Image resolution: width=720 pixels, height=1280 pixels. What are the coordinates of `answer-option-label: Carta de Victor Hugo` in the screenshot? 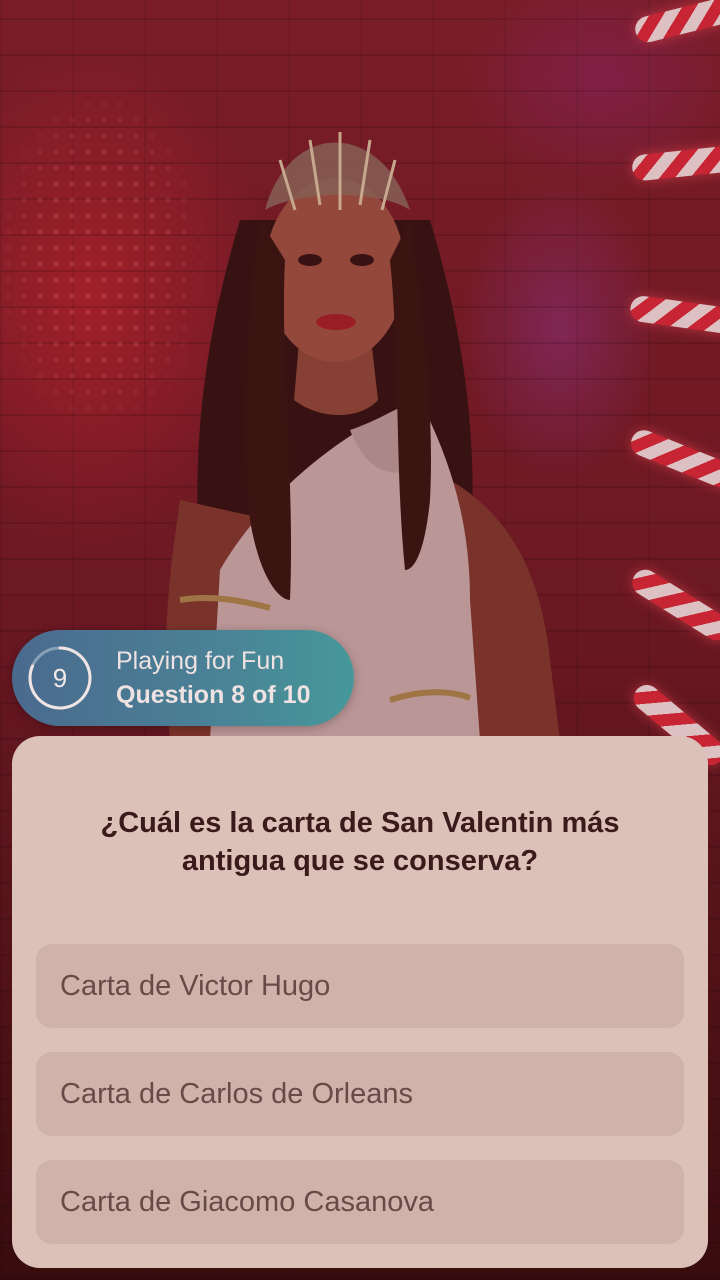 It's located at (195, 985).